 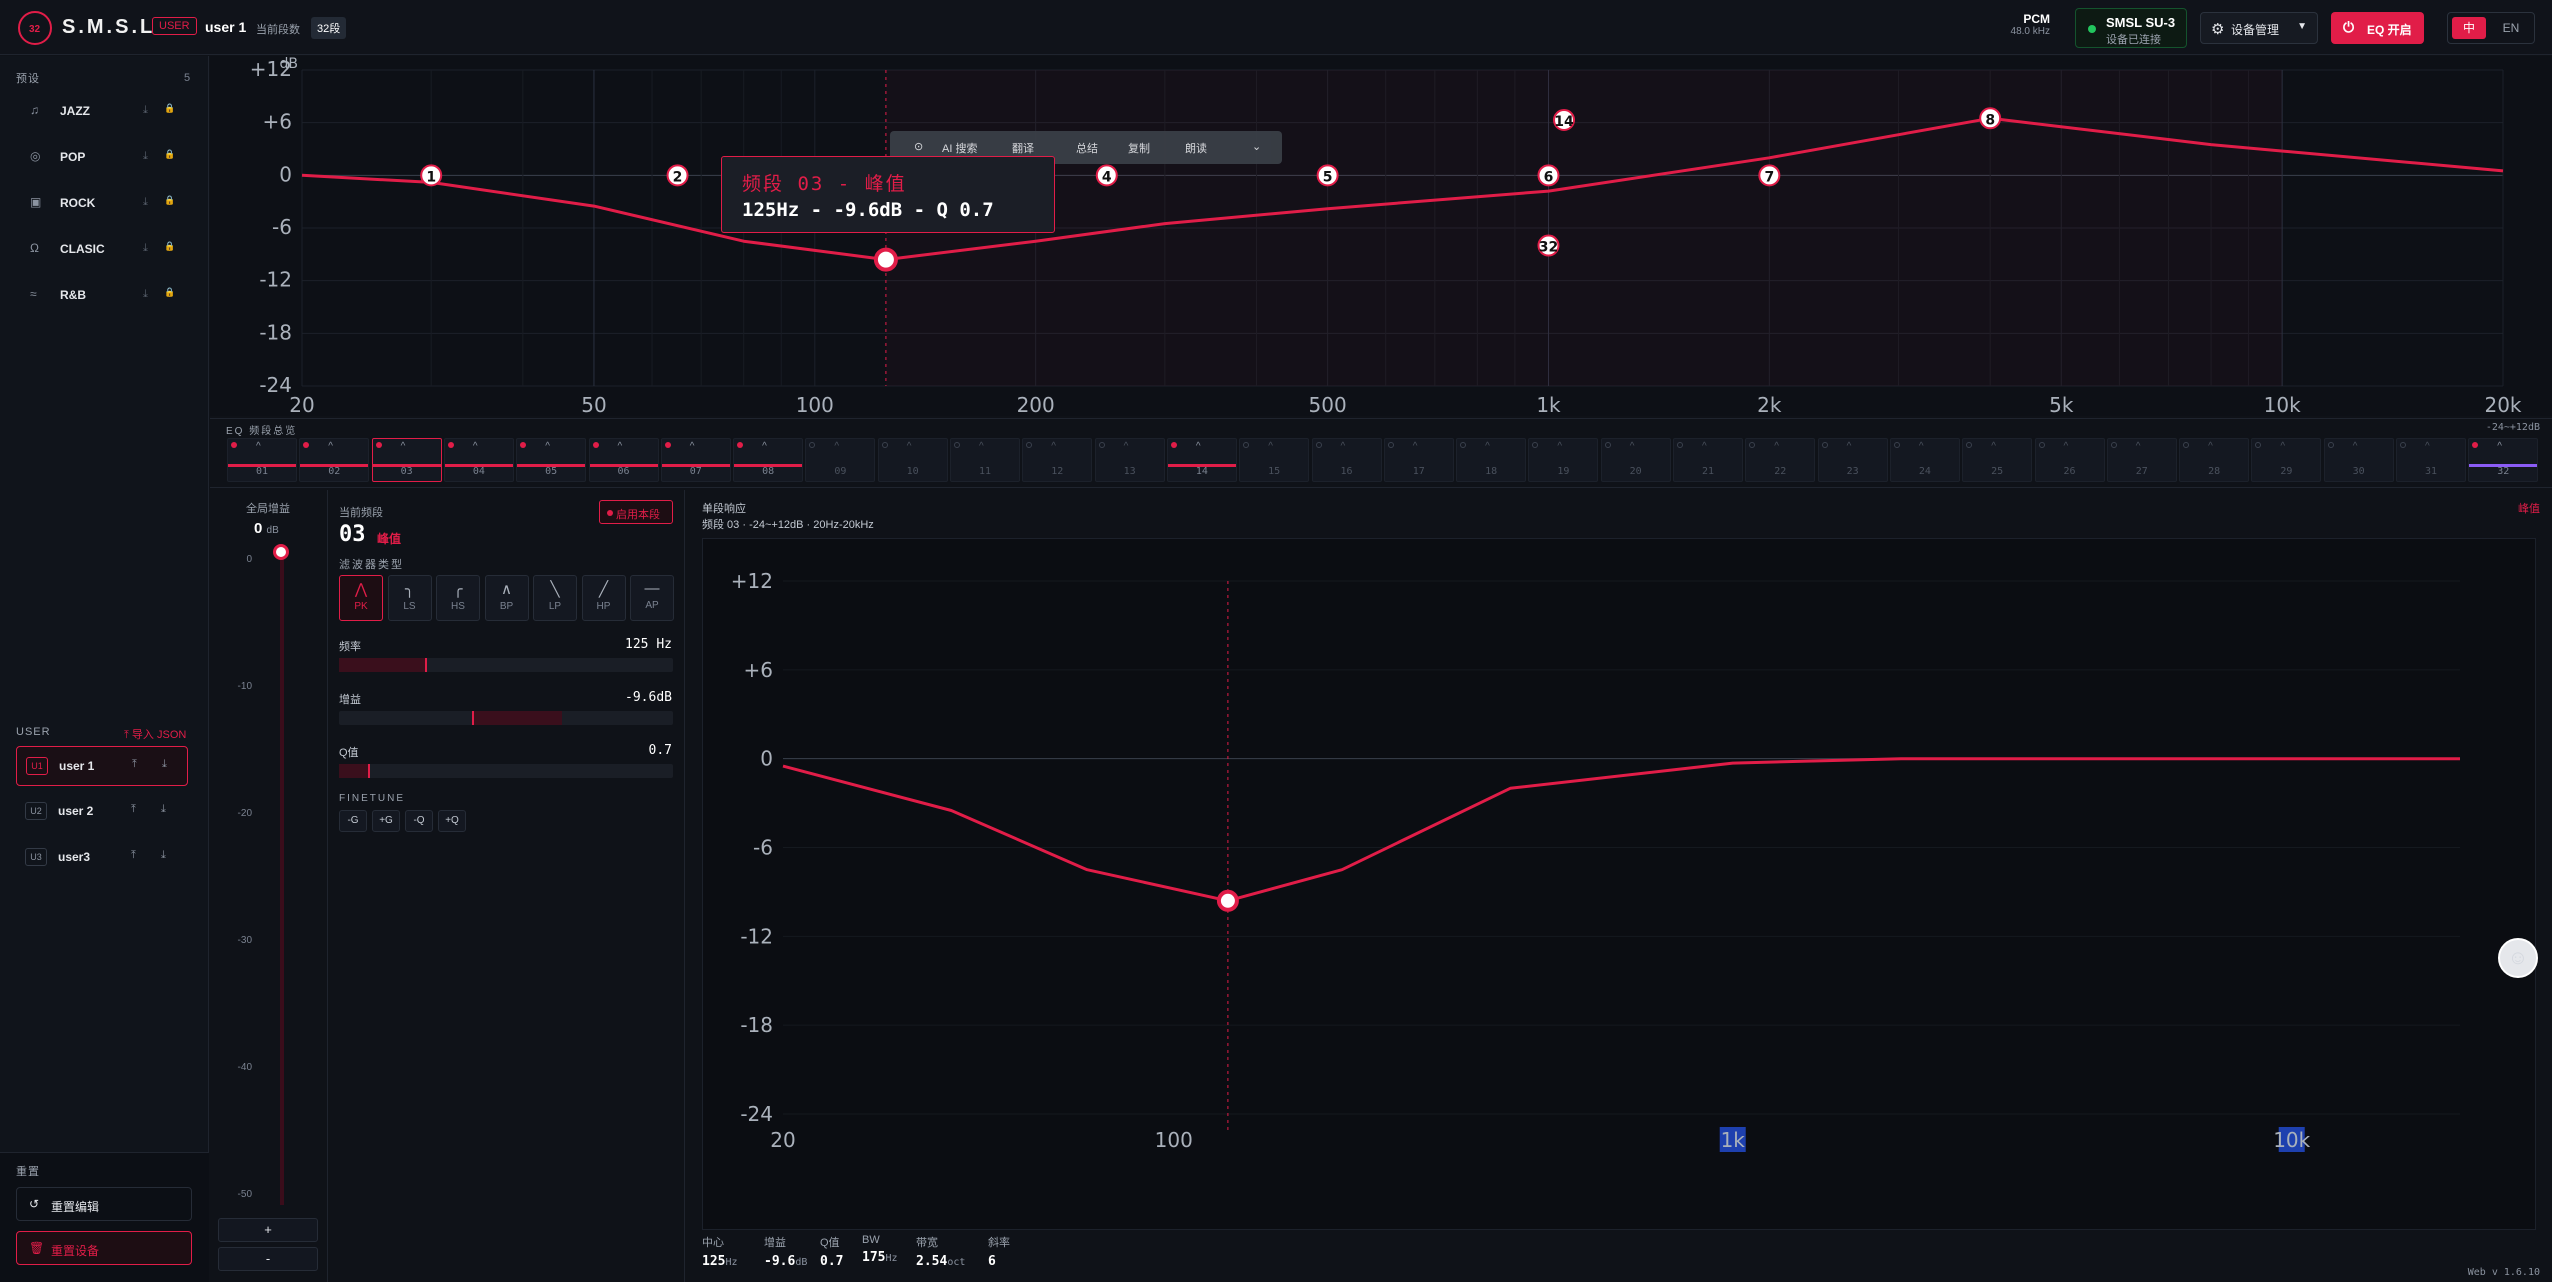 I want to click on band-cell: ^ 14, so click(x=1201, y=460).